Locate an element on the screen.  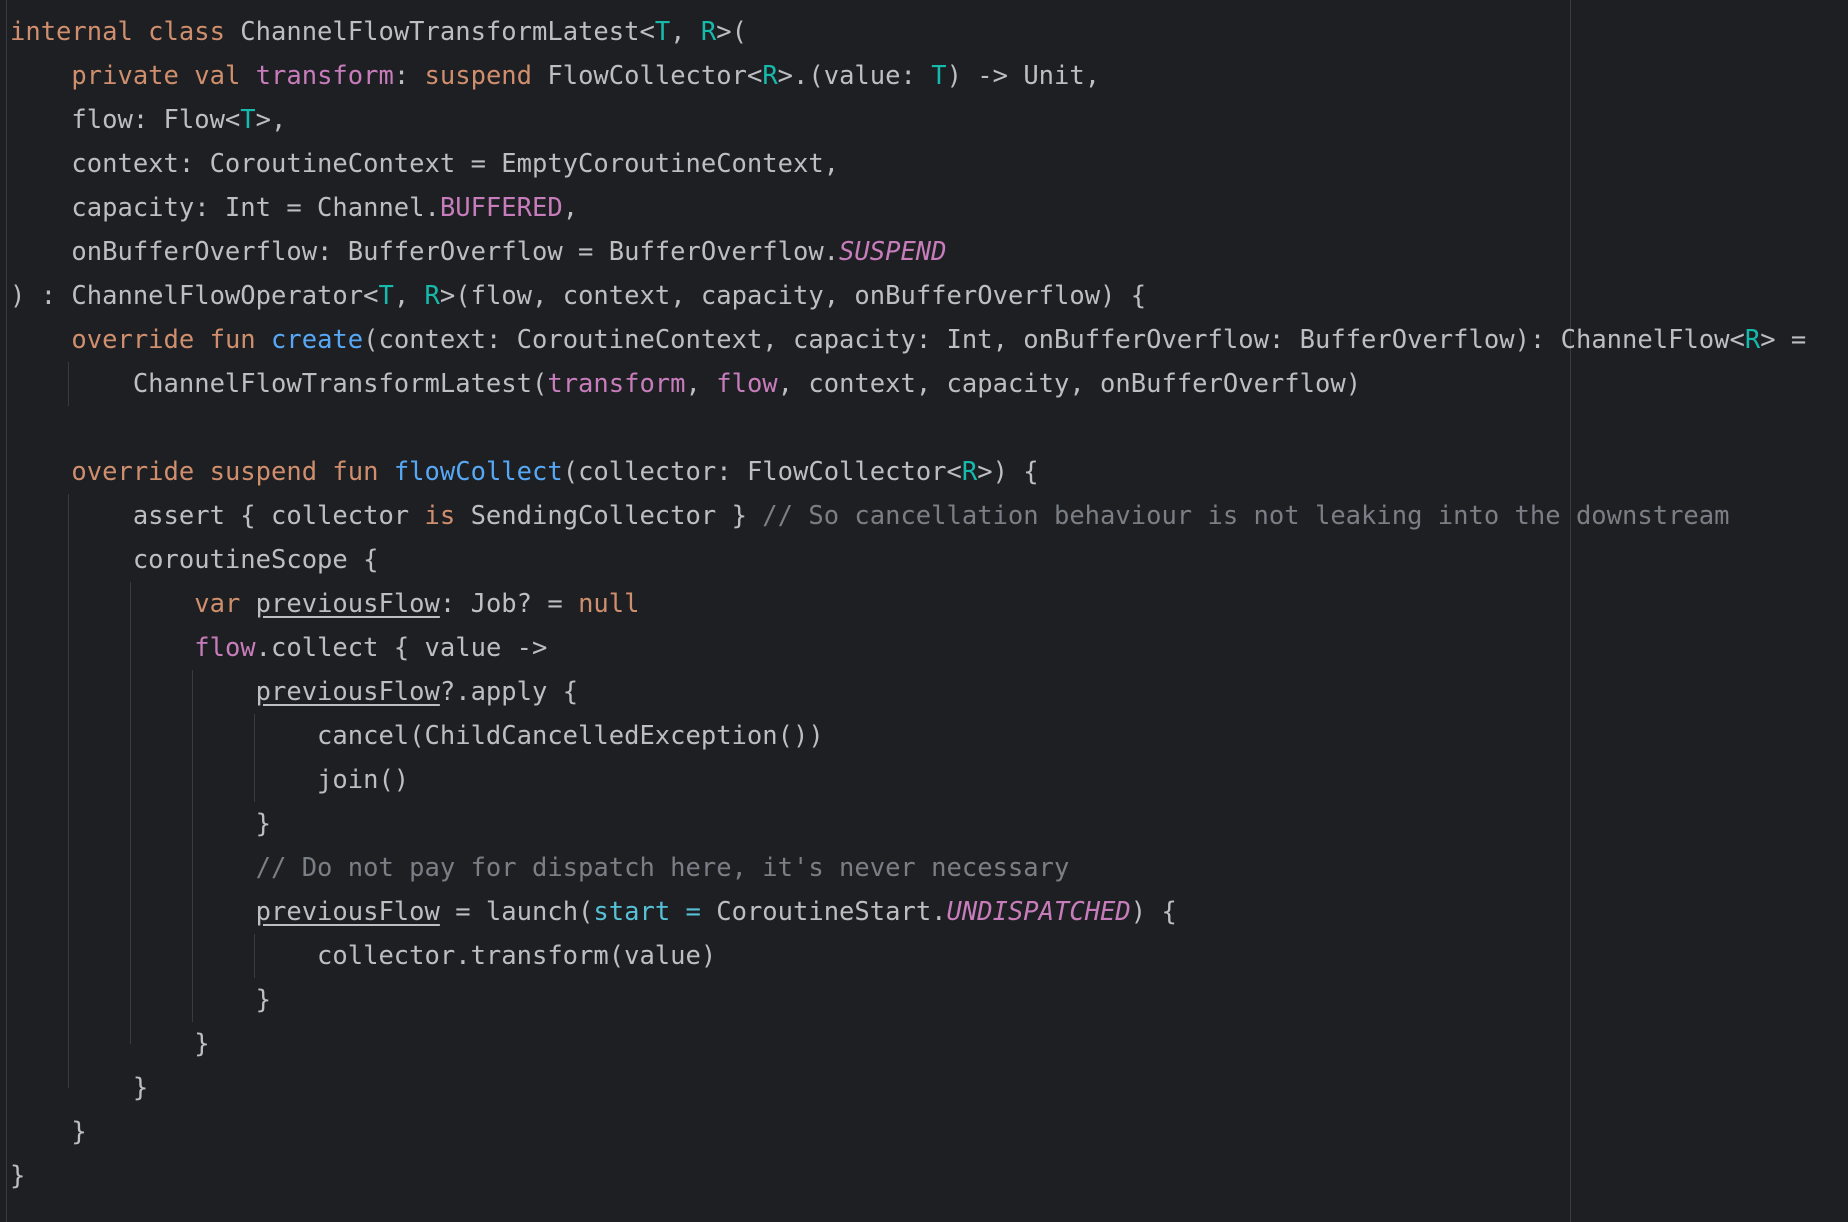
code-token: ChannelFlowTransformLatest< is located at coordinates (447, 32).